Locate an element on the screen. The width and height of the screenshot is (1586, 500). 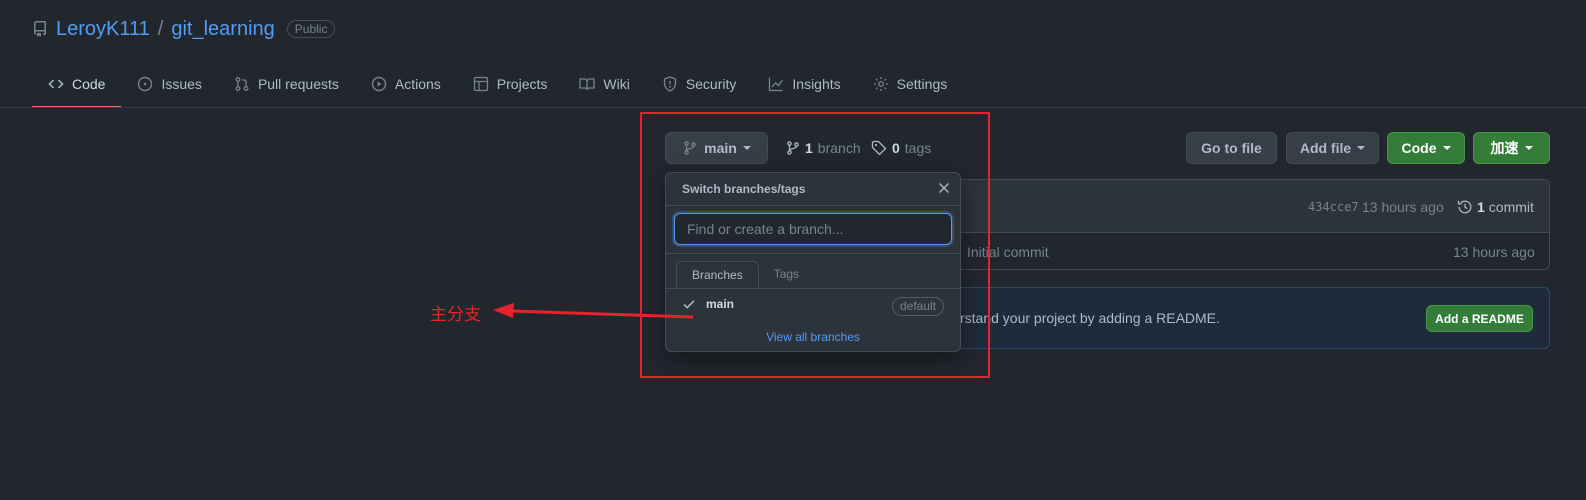
tab-label: Projects is located at coordinates (522, 84).